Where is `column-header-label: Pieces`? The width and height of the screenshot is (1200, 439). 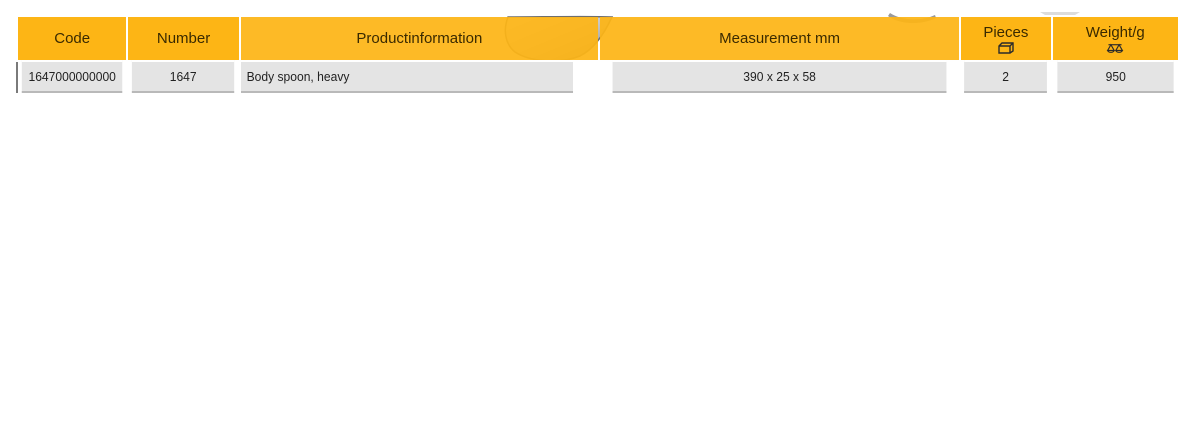 column-header-label: Pieces is located at coordinates (1006, 32).